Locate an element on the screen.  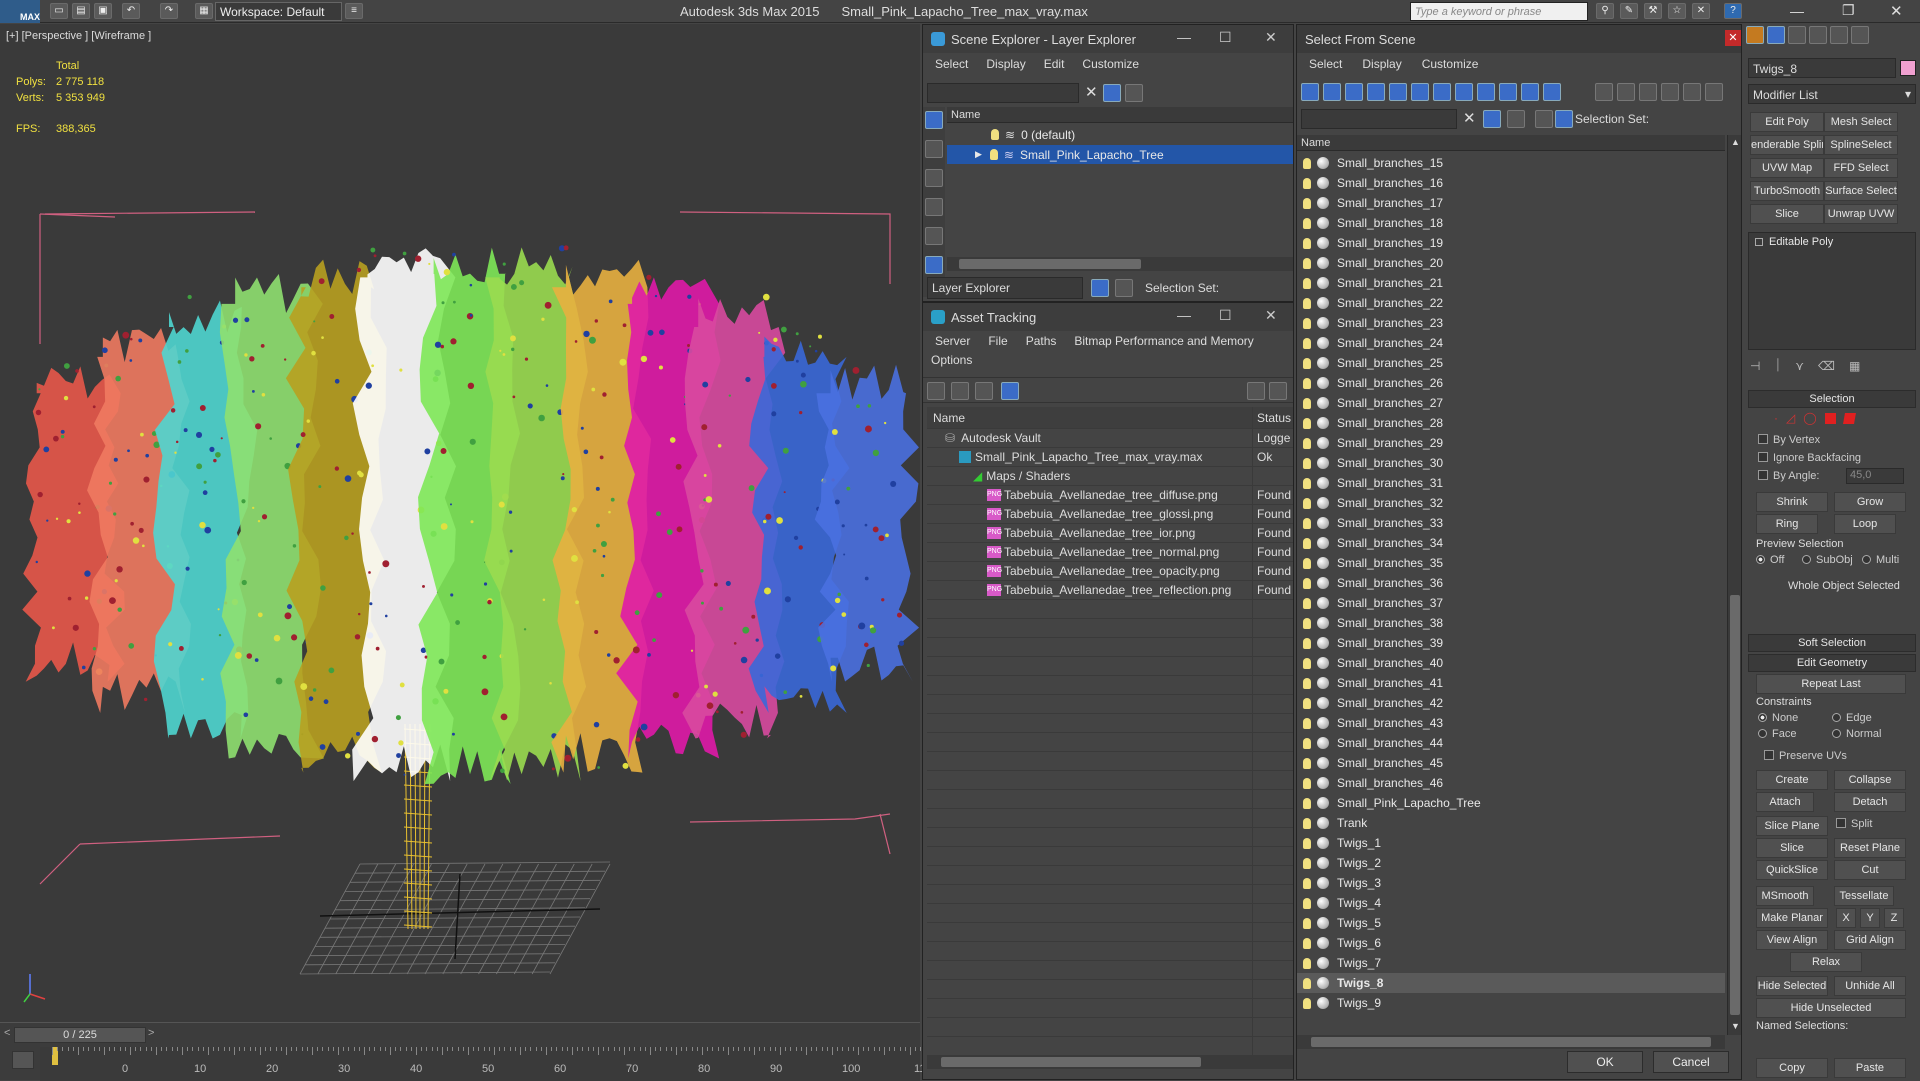
preserve-uvs-checkbox: Preserve UVs is located at coordinates (1805, 756).